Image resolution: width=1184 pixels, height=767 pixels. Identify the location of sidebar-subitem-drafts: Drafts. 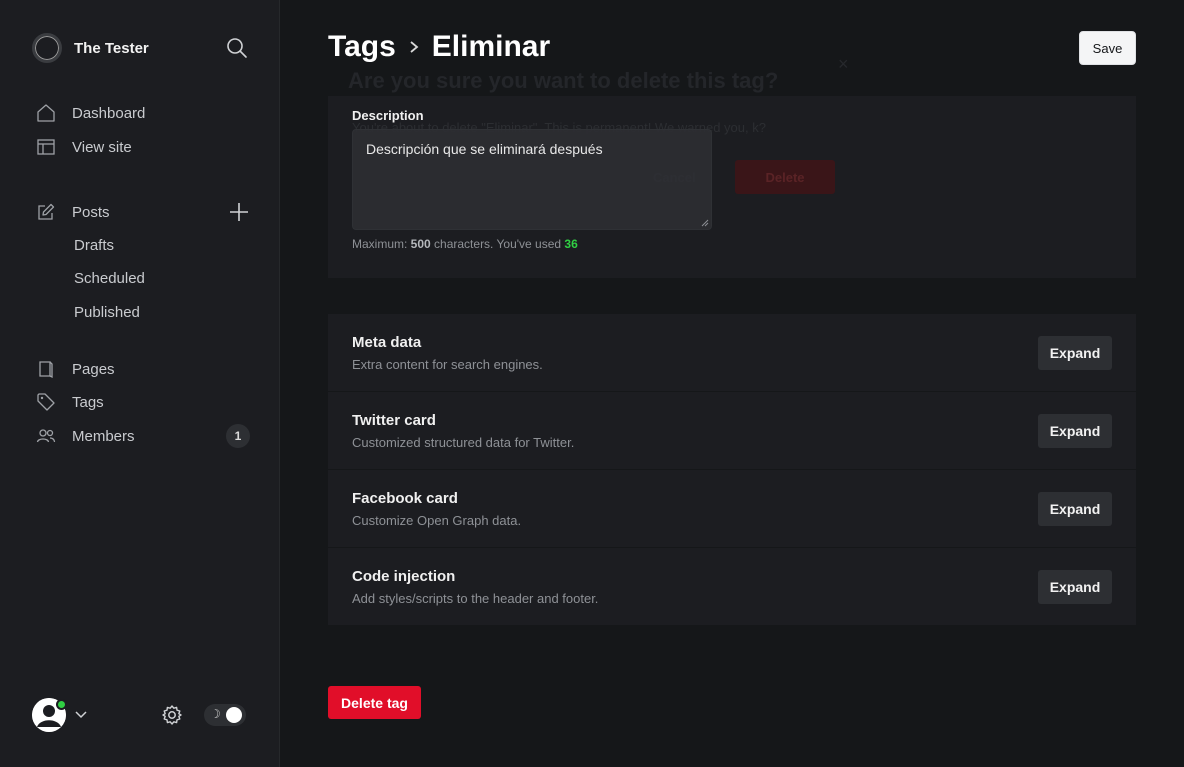
(94, 245).